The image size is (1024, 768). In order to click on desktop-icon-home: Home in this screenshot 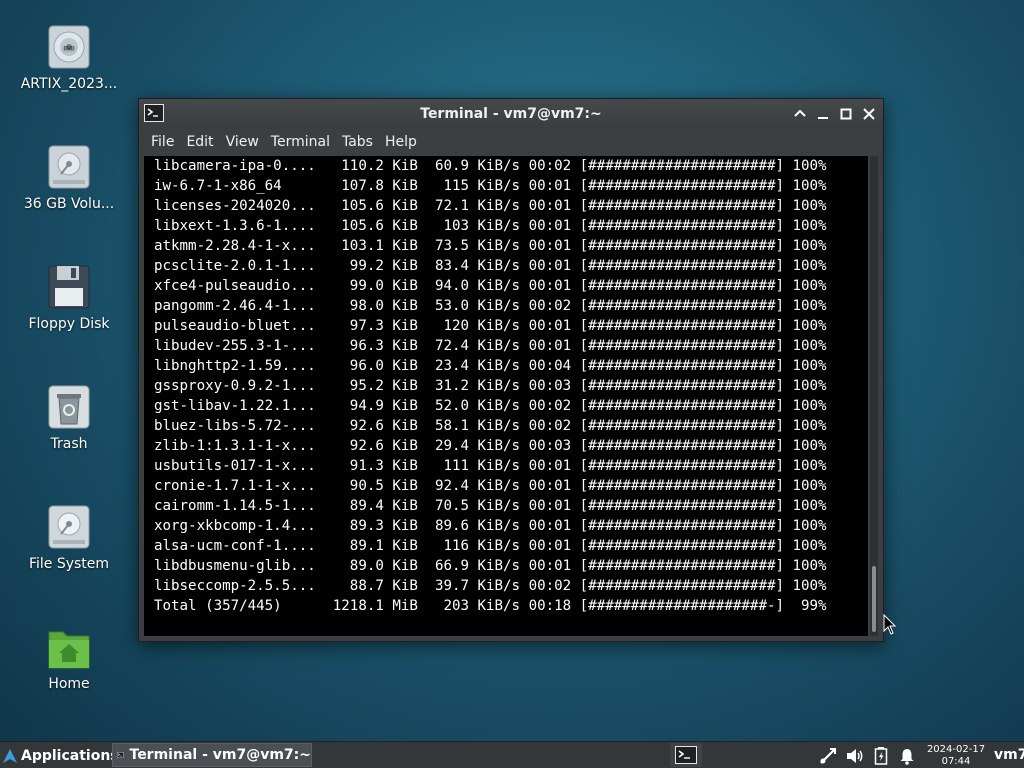, I will do `click(69, 672)`.